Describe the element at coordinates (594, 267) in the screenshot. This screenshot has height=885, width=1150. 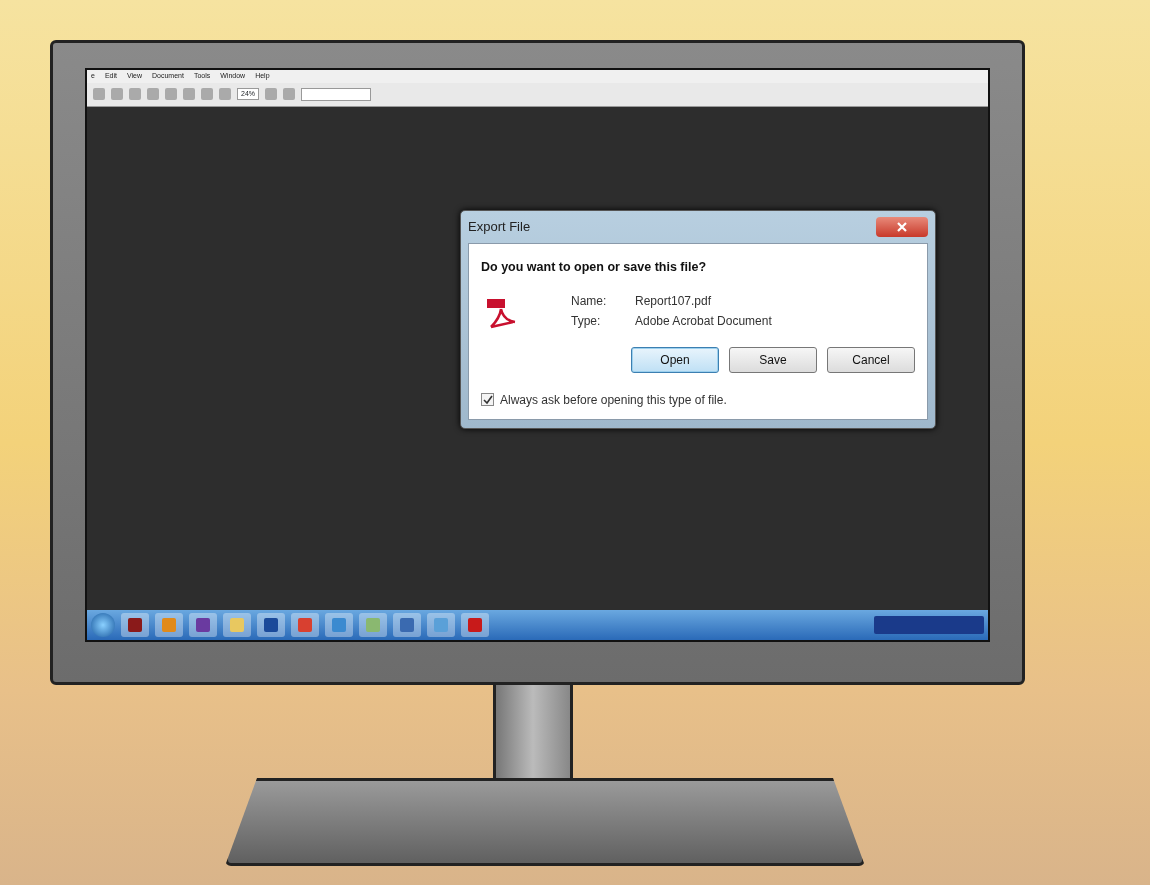
I see `dialog-question: Do you want to open or save this file?` at that location.